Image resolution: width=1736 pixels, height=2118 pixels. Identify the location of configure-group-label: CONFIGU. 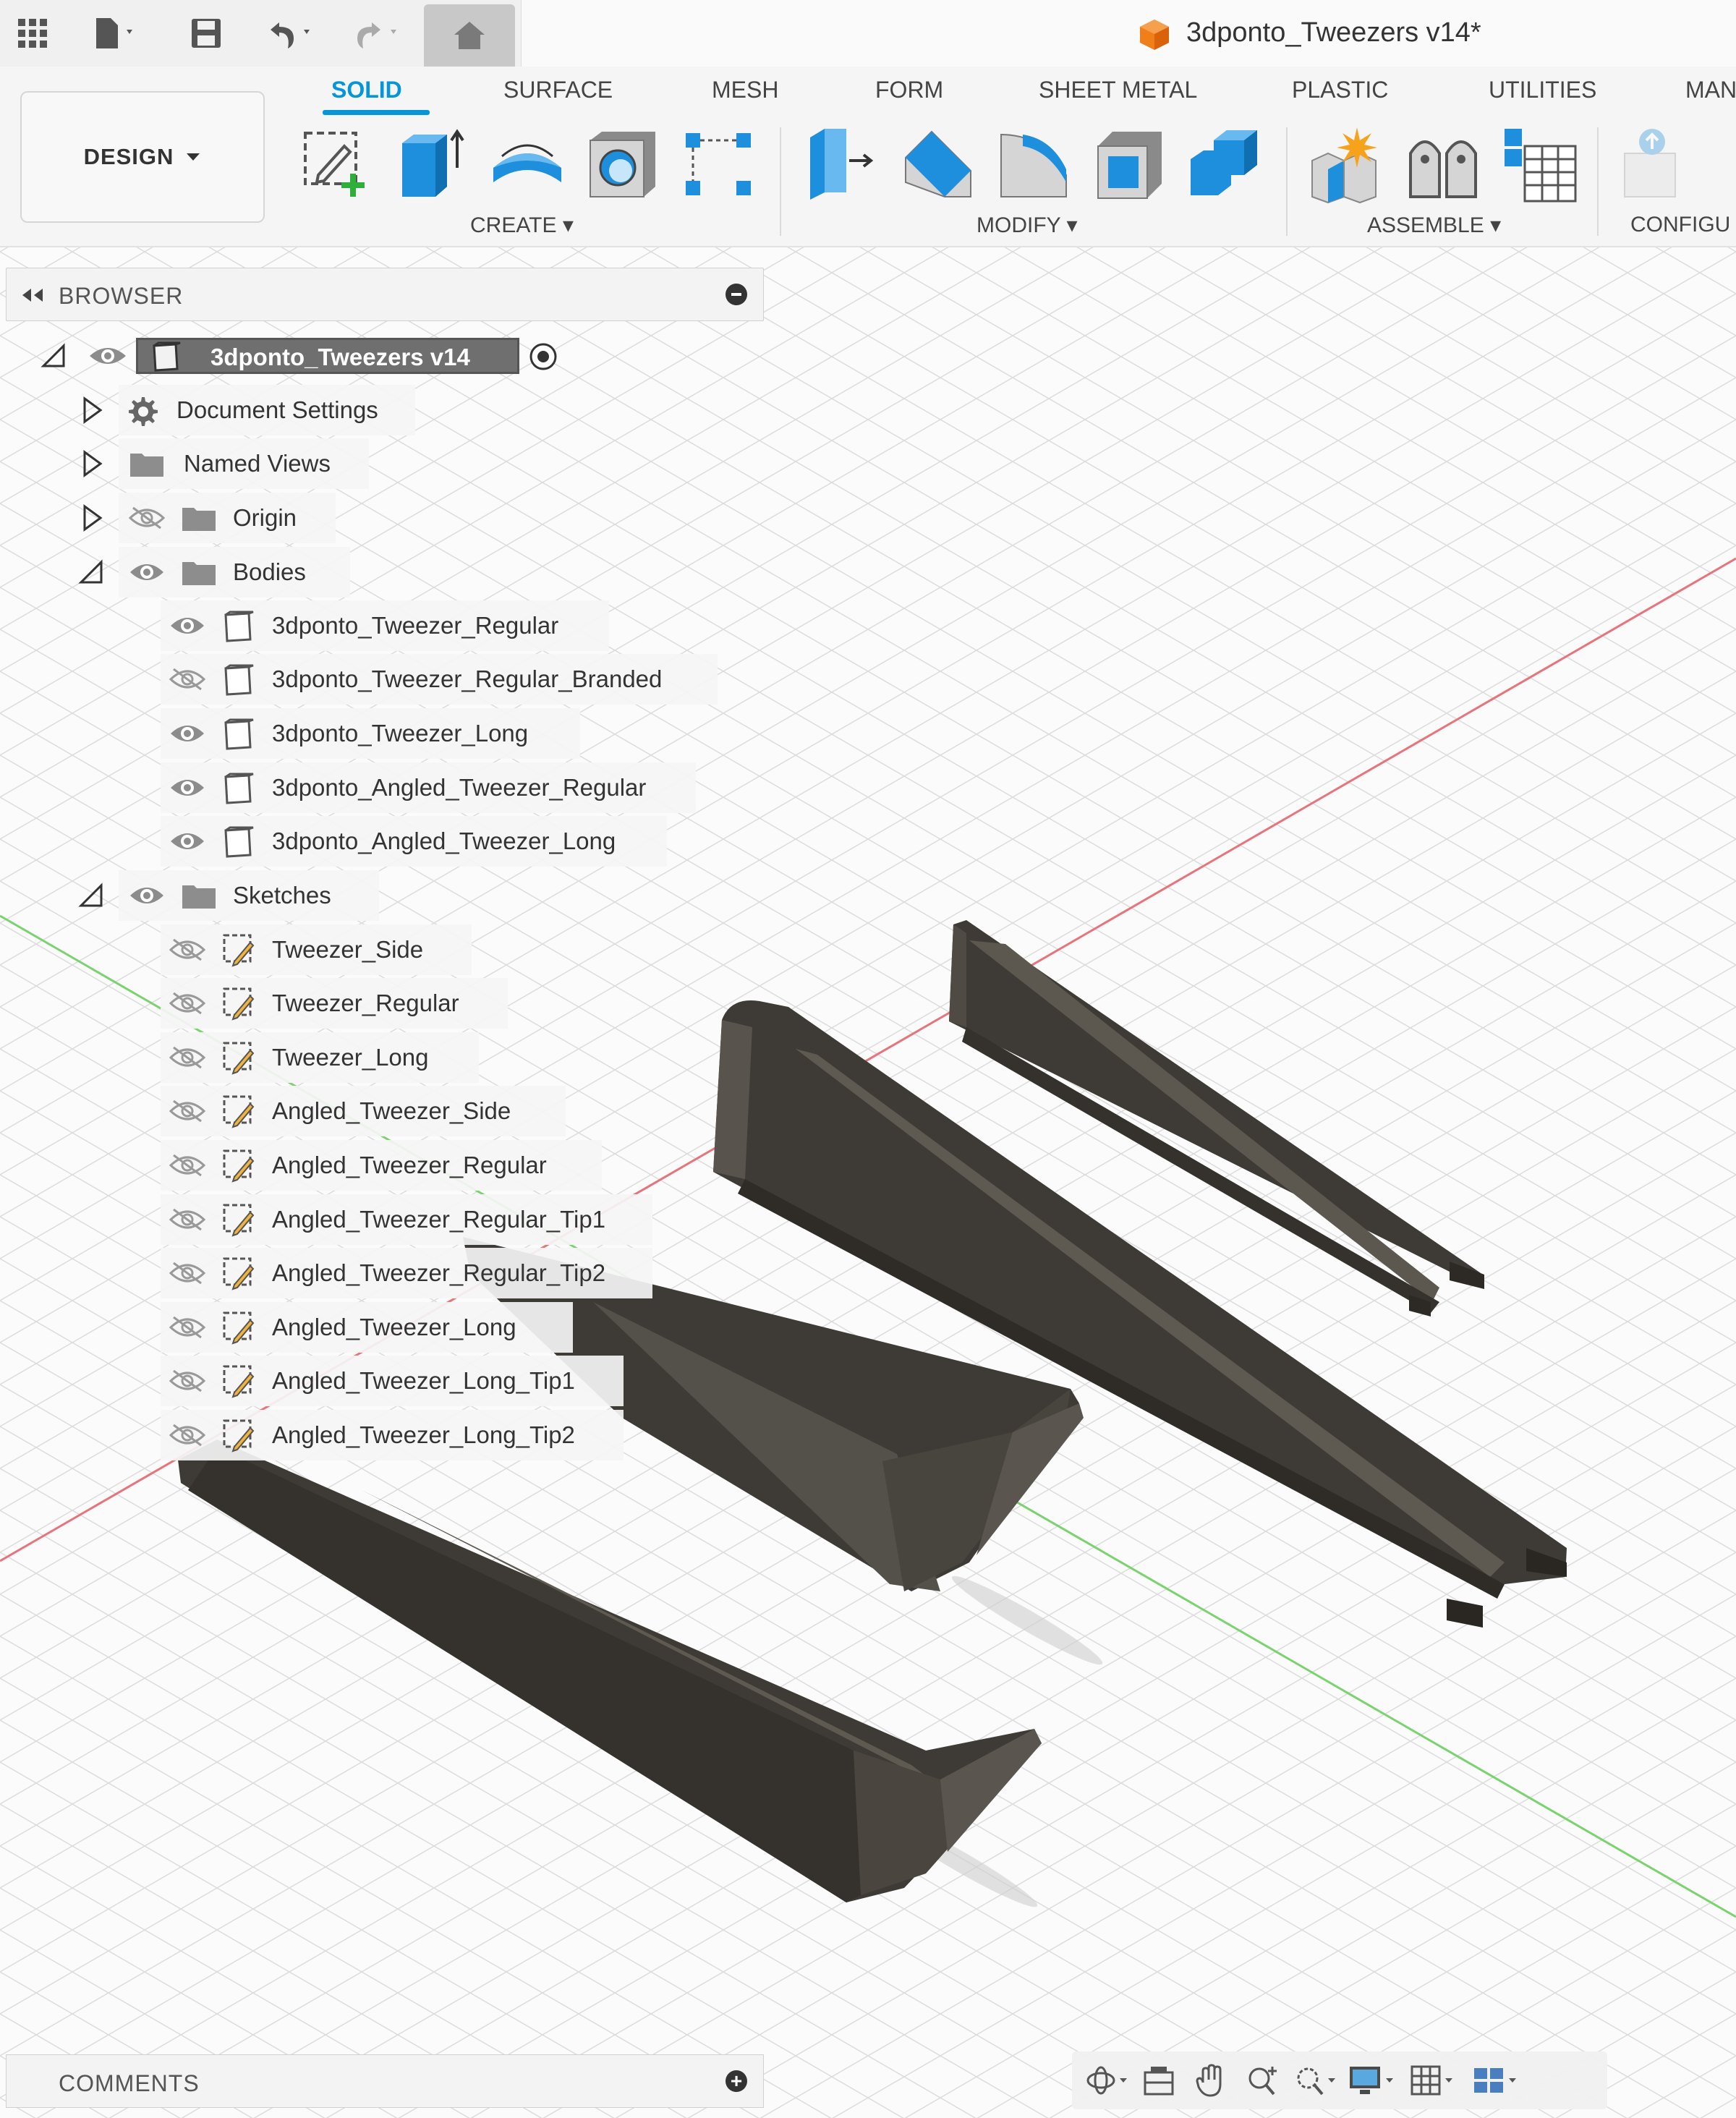
(1680, 225).